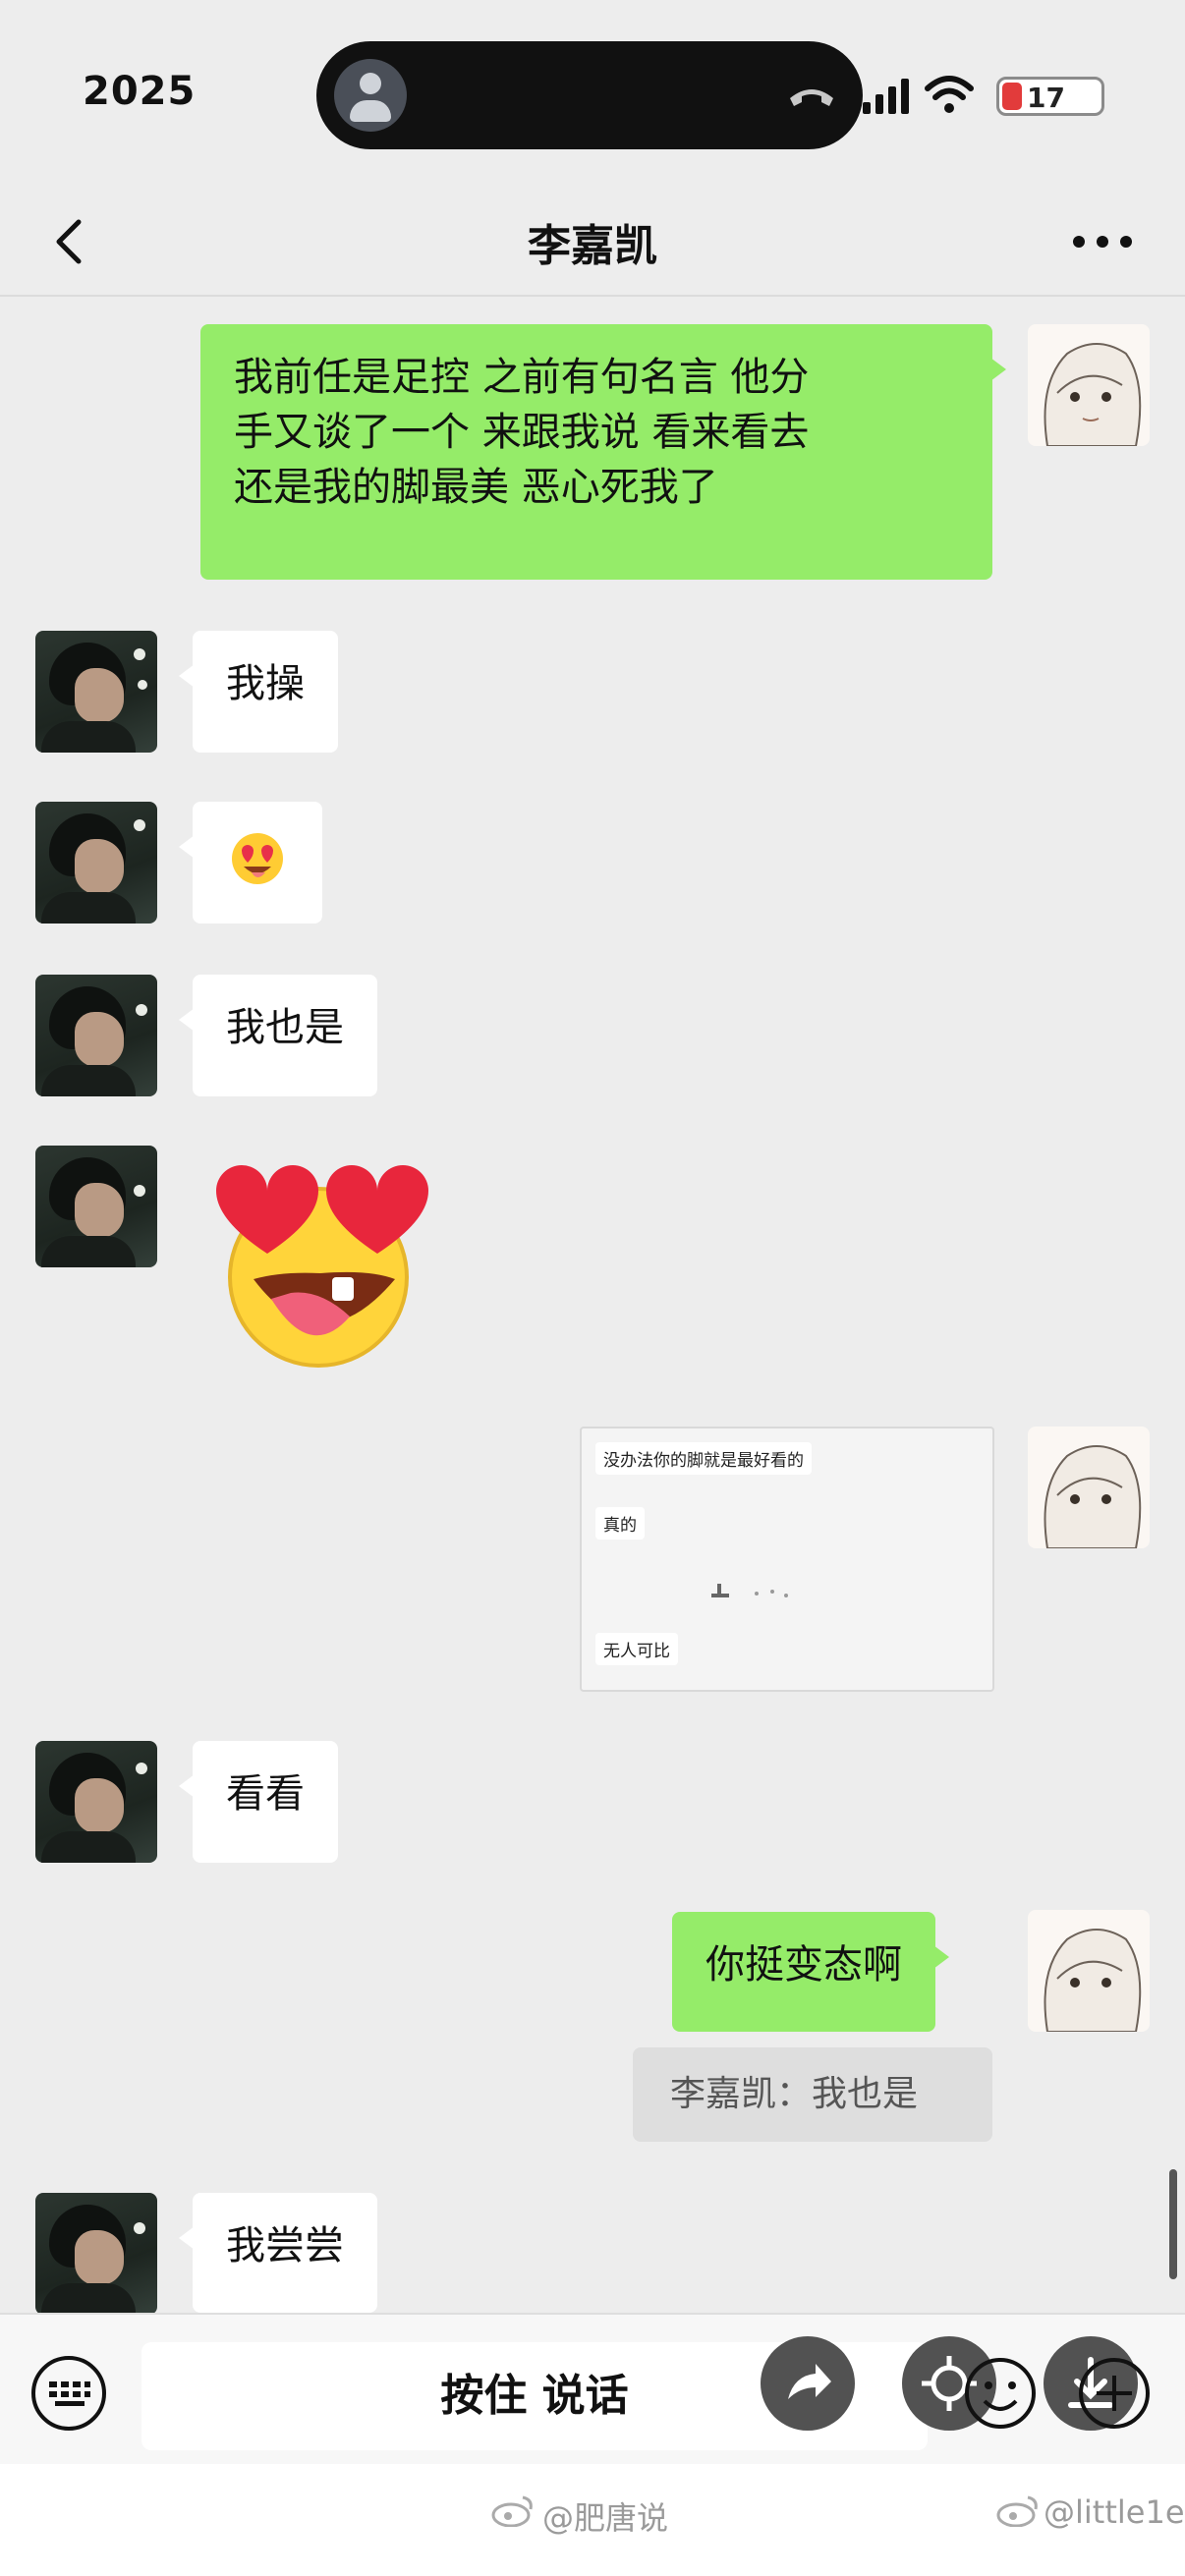 The width and height of the screenshot is (1185, 2576). I want to click on chat-header: 李嘉凯, so click(592, 242).